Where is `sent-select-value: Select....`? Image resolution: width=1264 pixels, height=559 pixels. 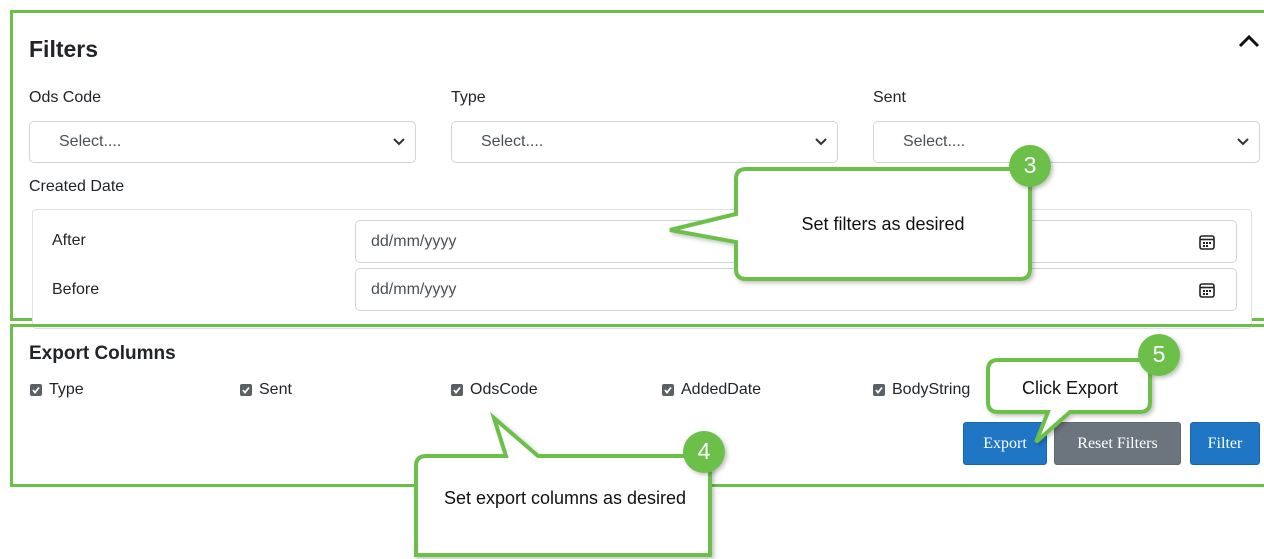
sent-select-value: Select.... is located at coordinates (934, 141).